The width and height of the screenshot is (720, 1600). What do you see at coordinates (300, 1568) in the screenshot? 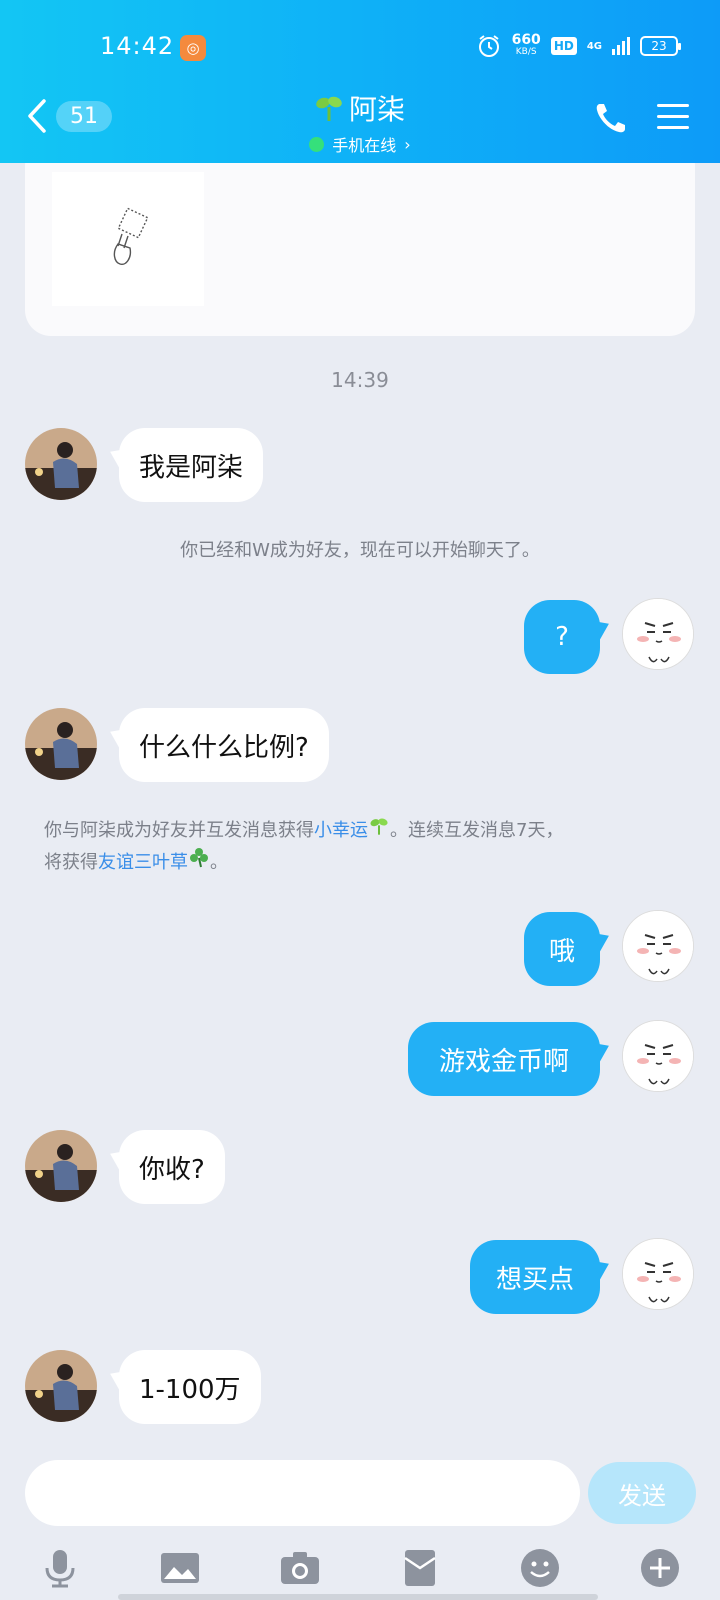
I see `camera-icon` at bounding box center [300, 1568].